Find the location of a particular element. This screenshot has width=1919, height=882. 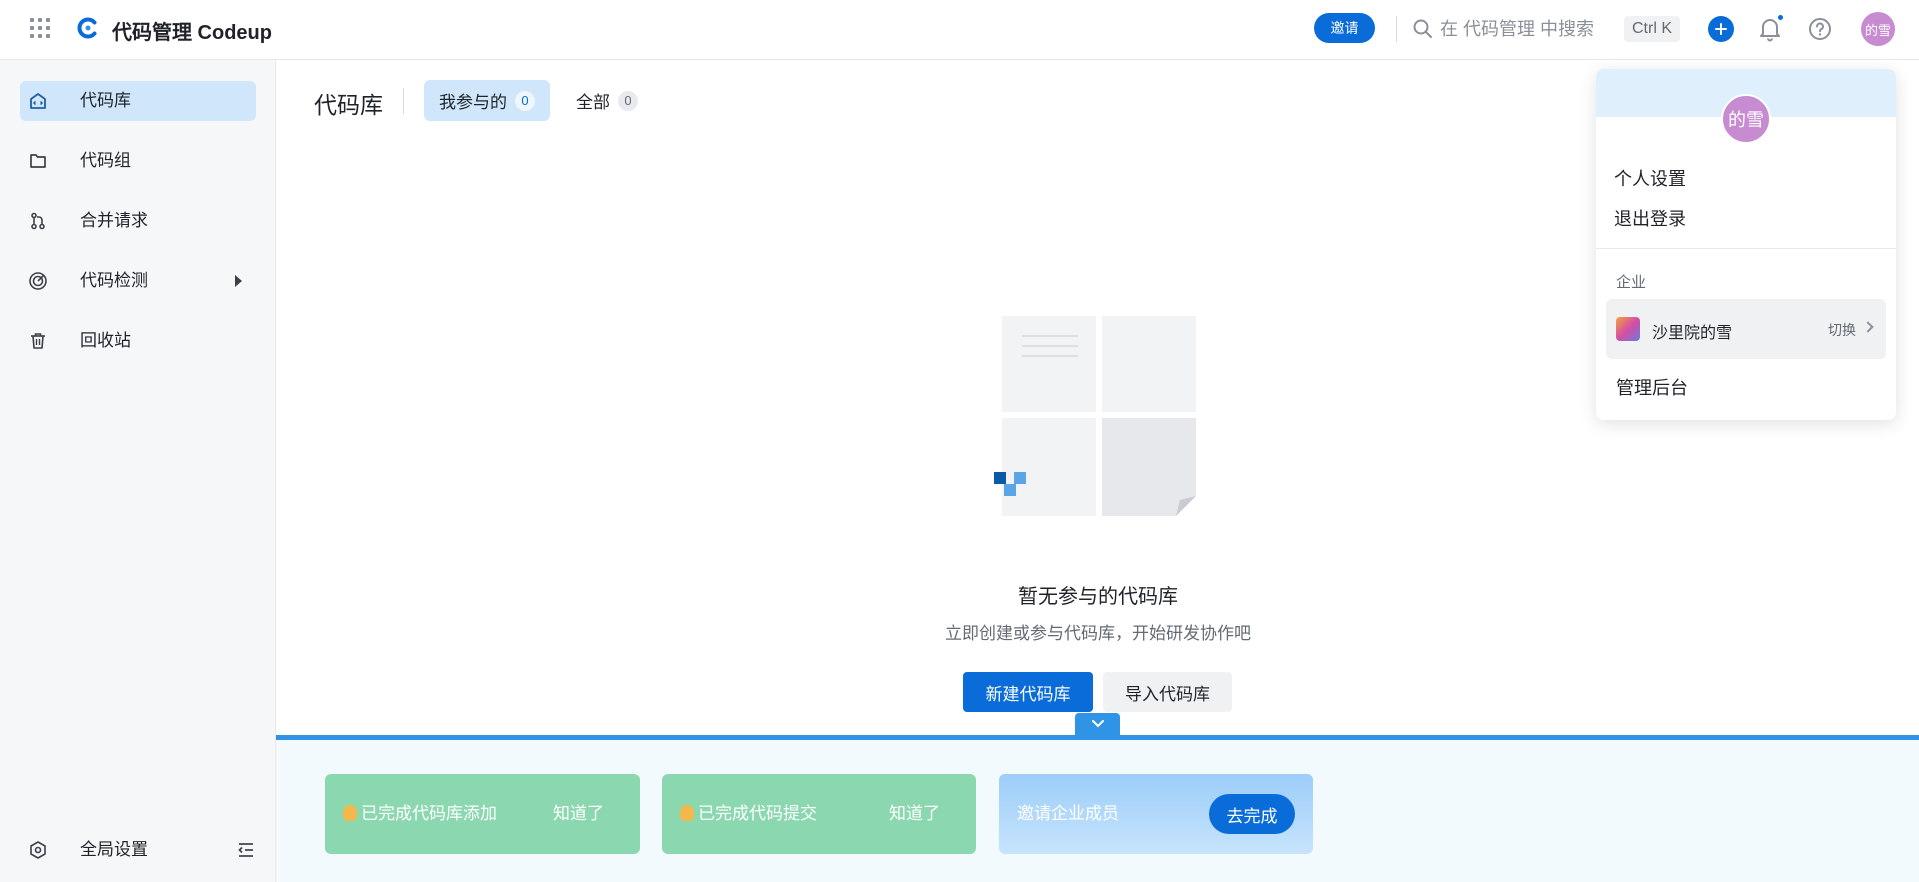

empty-state-illustration is located at coordinates (1095, 416).